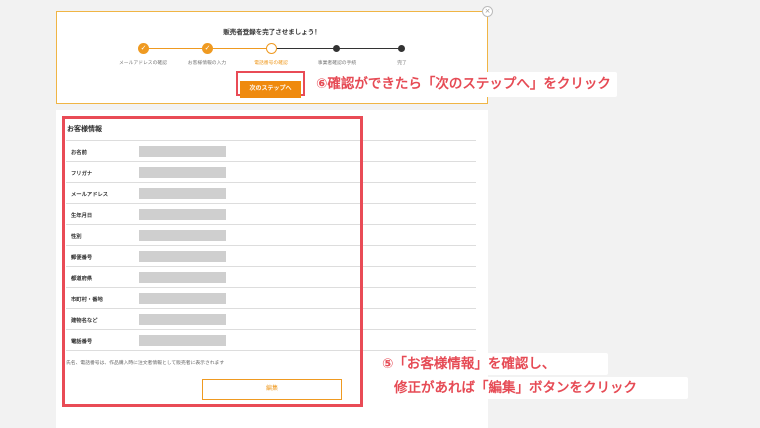 The height and width of the screenshot is (428, 760). What do you see at coordinates (90, 195) in the screenshot?
I see `row-label: メールアドレス` at bounding box center [90, 195].